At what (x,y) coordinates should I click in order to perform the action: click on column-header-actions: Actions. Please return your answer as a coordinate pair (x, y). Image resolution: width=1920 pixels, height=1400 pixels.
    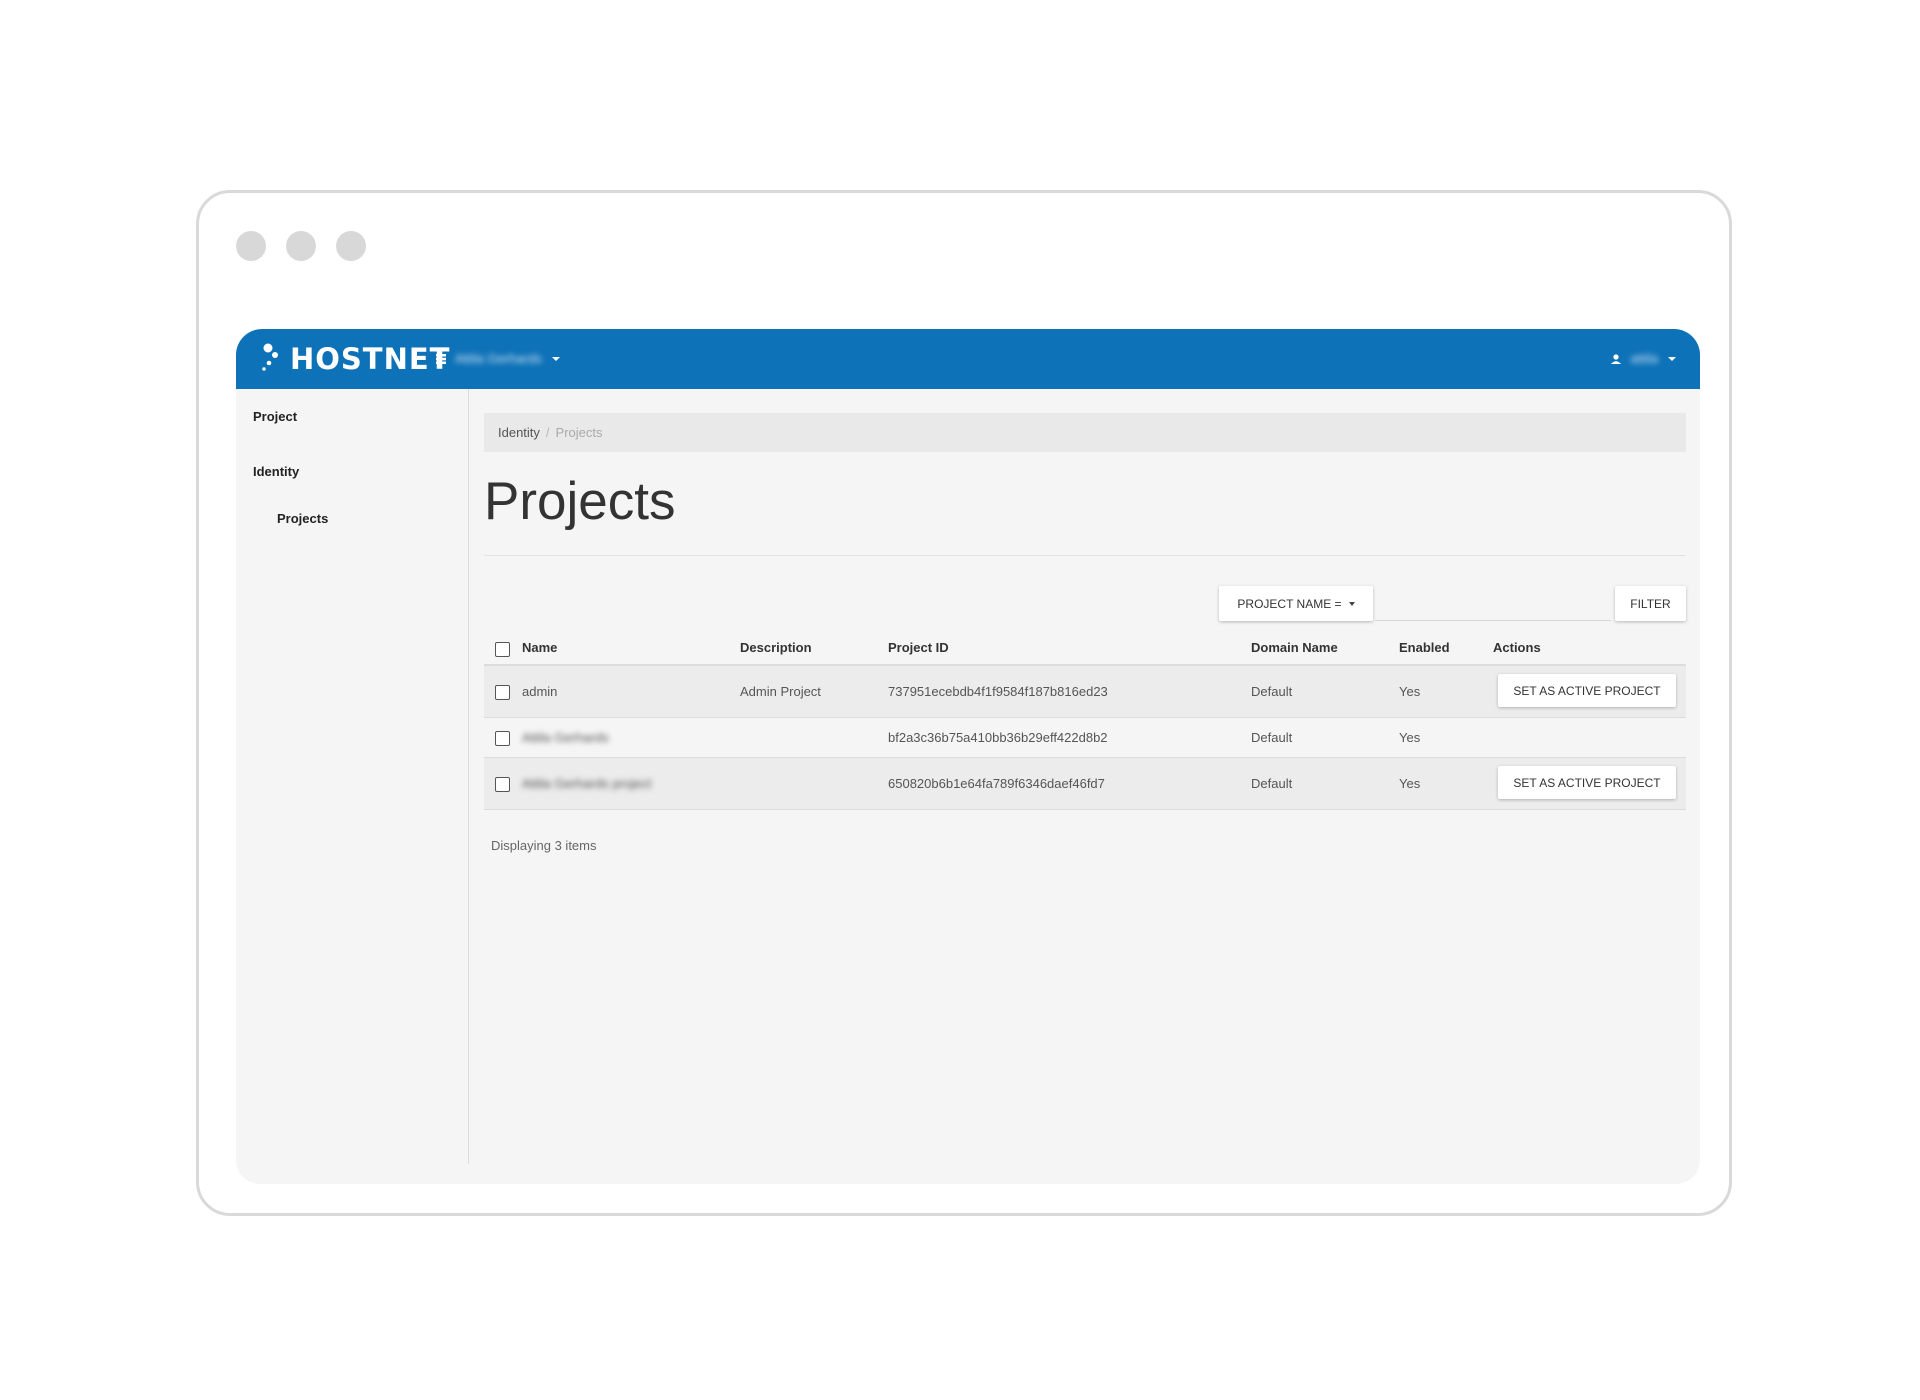
    Looking at the image, I should click on (1517, 647).